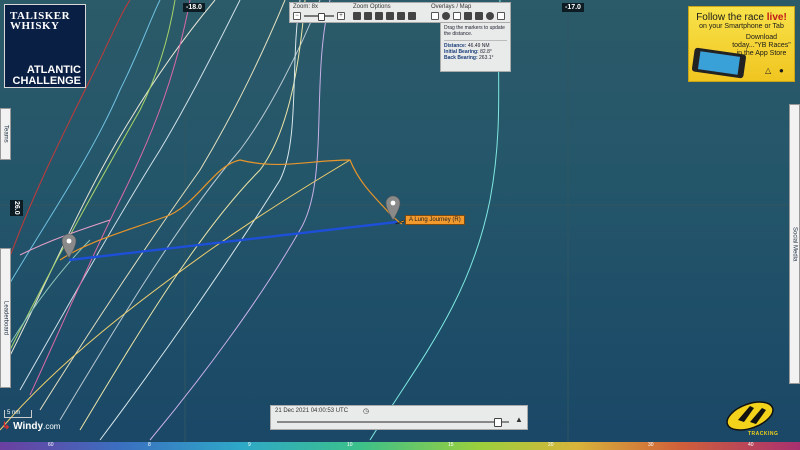 The height and width of the screenshot is (450, 800). What do you see at coordinates (468, 16) in the screenshot?
I see `course-flag-icon` at bounding box center [468, 16].